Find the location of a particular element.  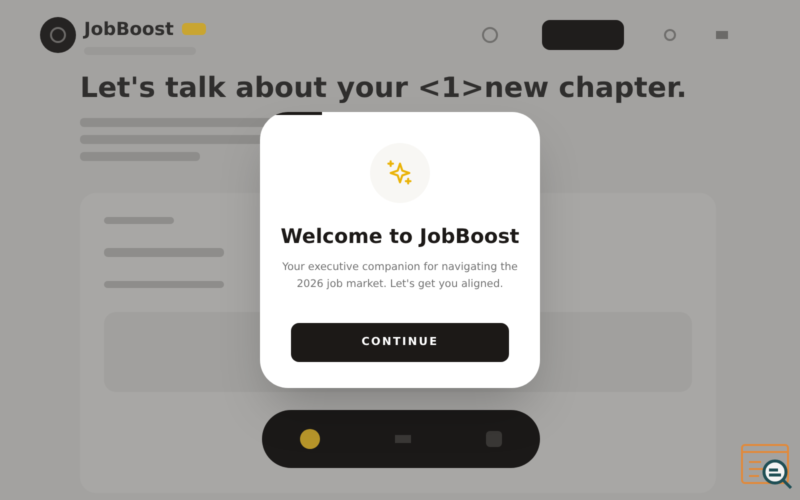

globe-icon is located at coordinates (490, 35).